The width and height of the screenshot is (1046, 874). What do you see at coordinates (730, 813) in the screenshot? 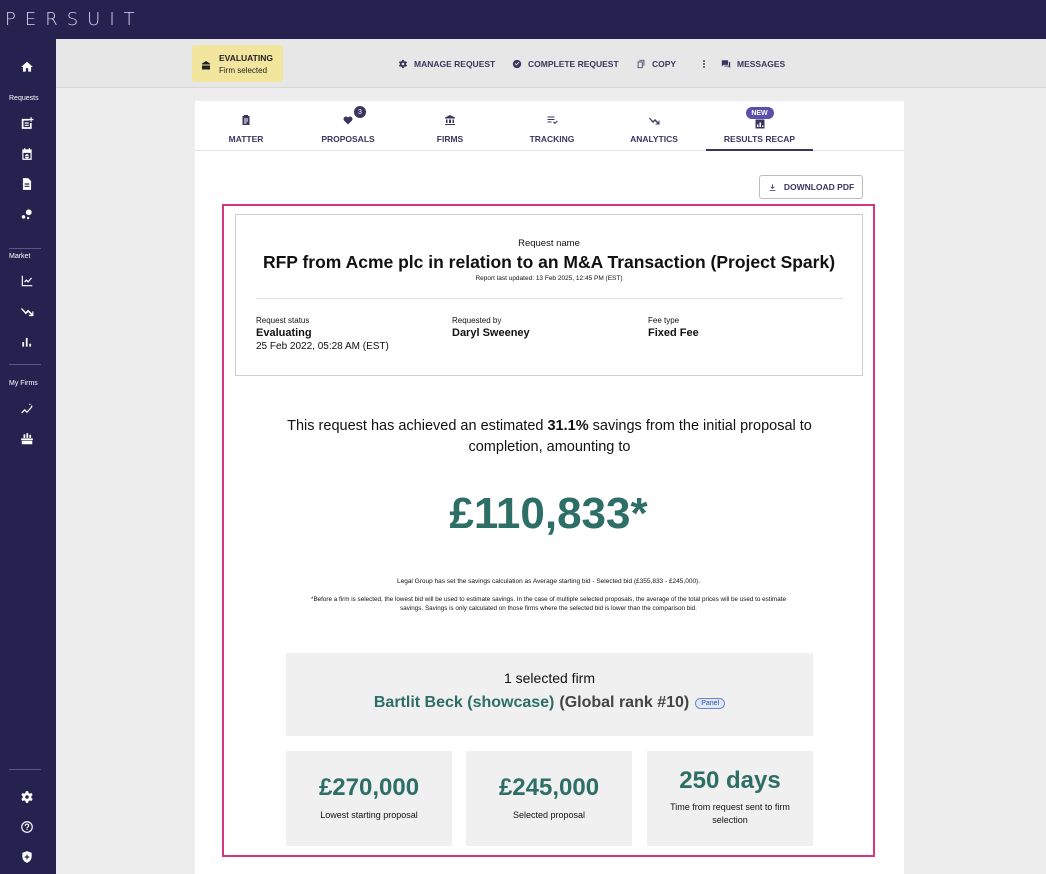
I see `stat-label: Time from request sent to firm selection` at bounding box center [730, 813].